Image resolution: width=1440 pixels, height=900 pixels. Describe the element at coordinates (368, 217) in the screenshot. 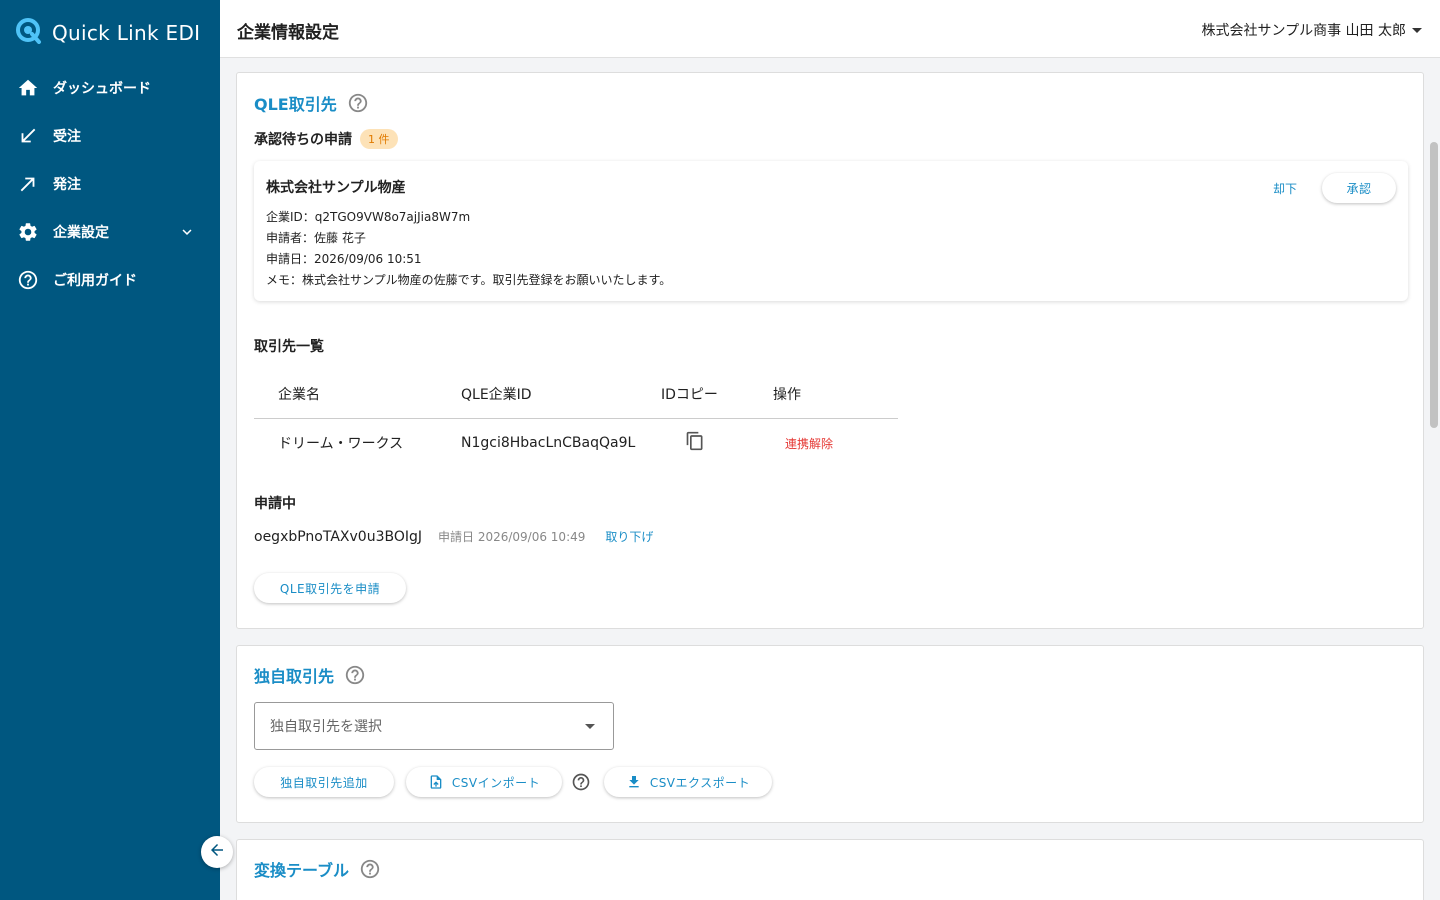

I see `request-company-id: 企業ID：q2TGO9VW8o7ajJia8W7m` at that location.